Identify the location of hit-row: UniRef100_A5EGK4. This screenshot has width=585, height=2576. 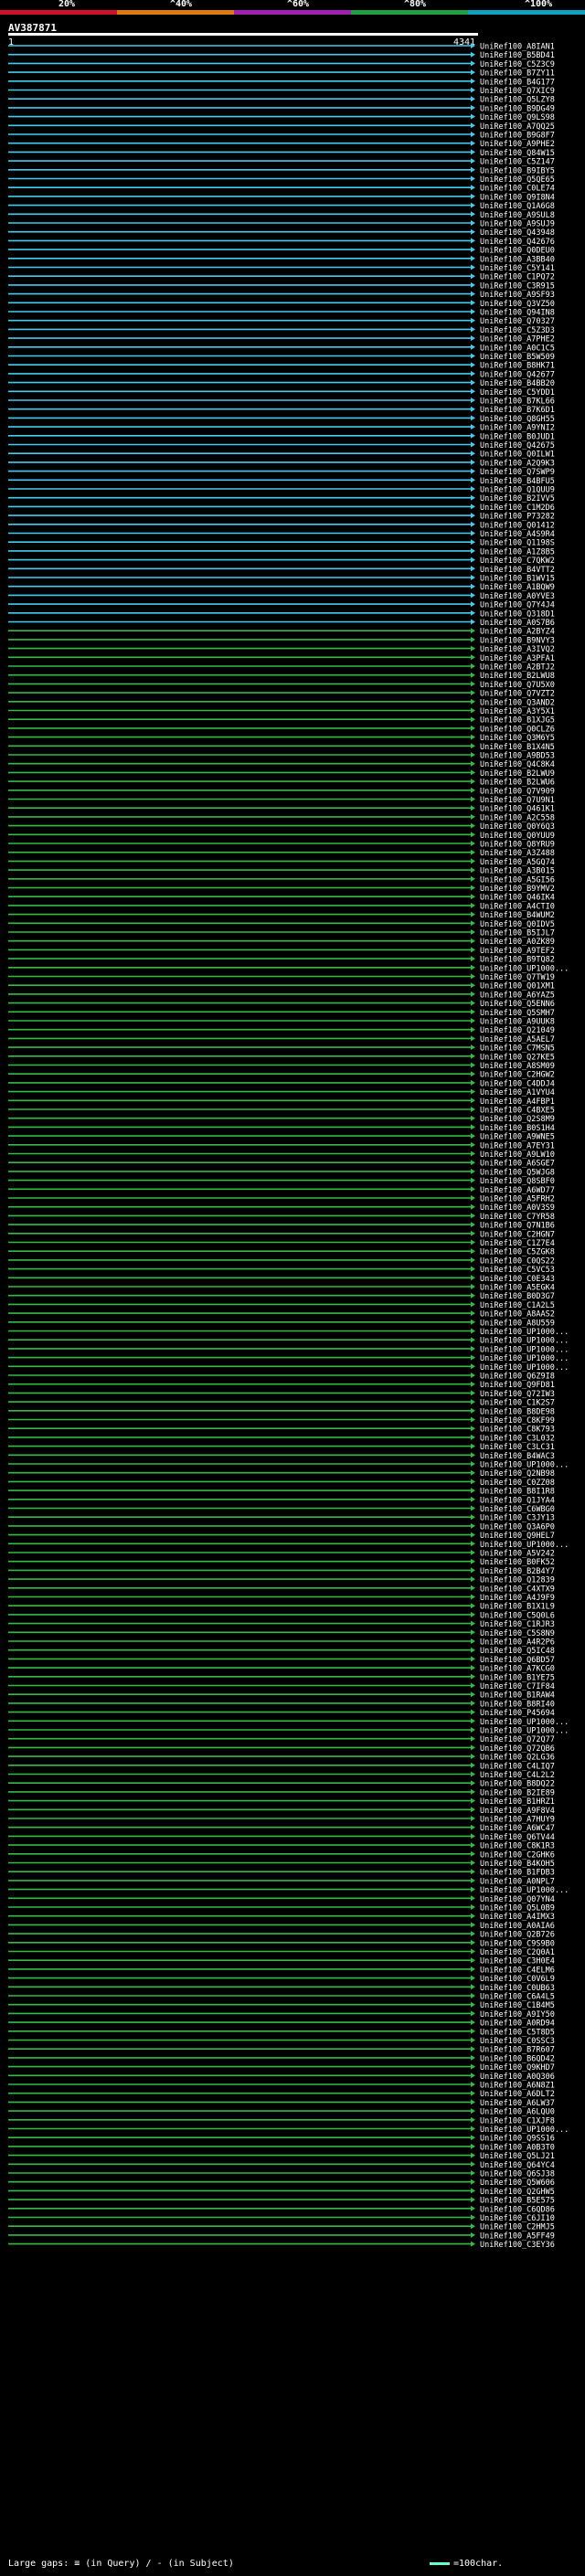
(282, 1288).